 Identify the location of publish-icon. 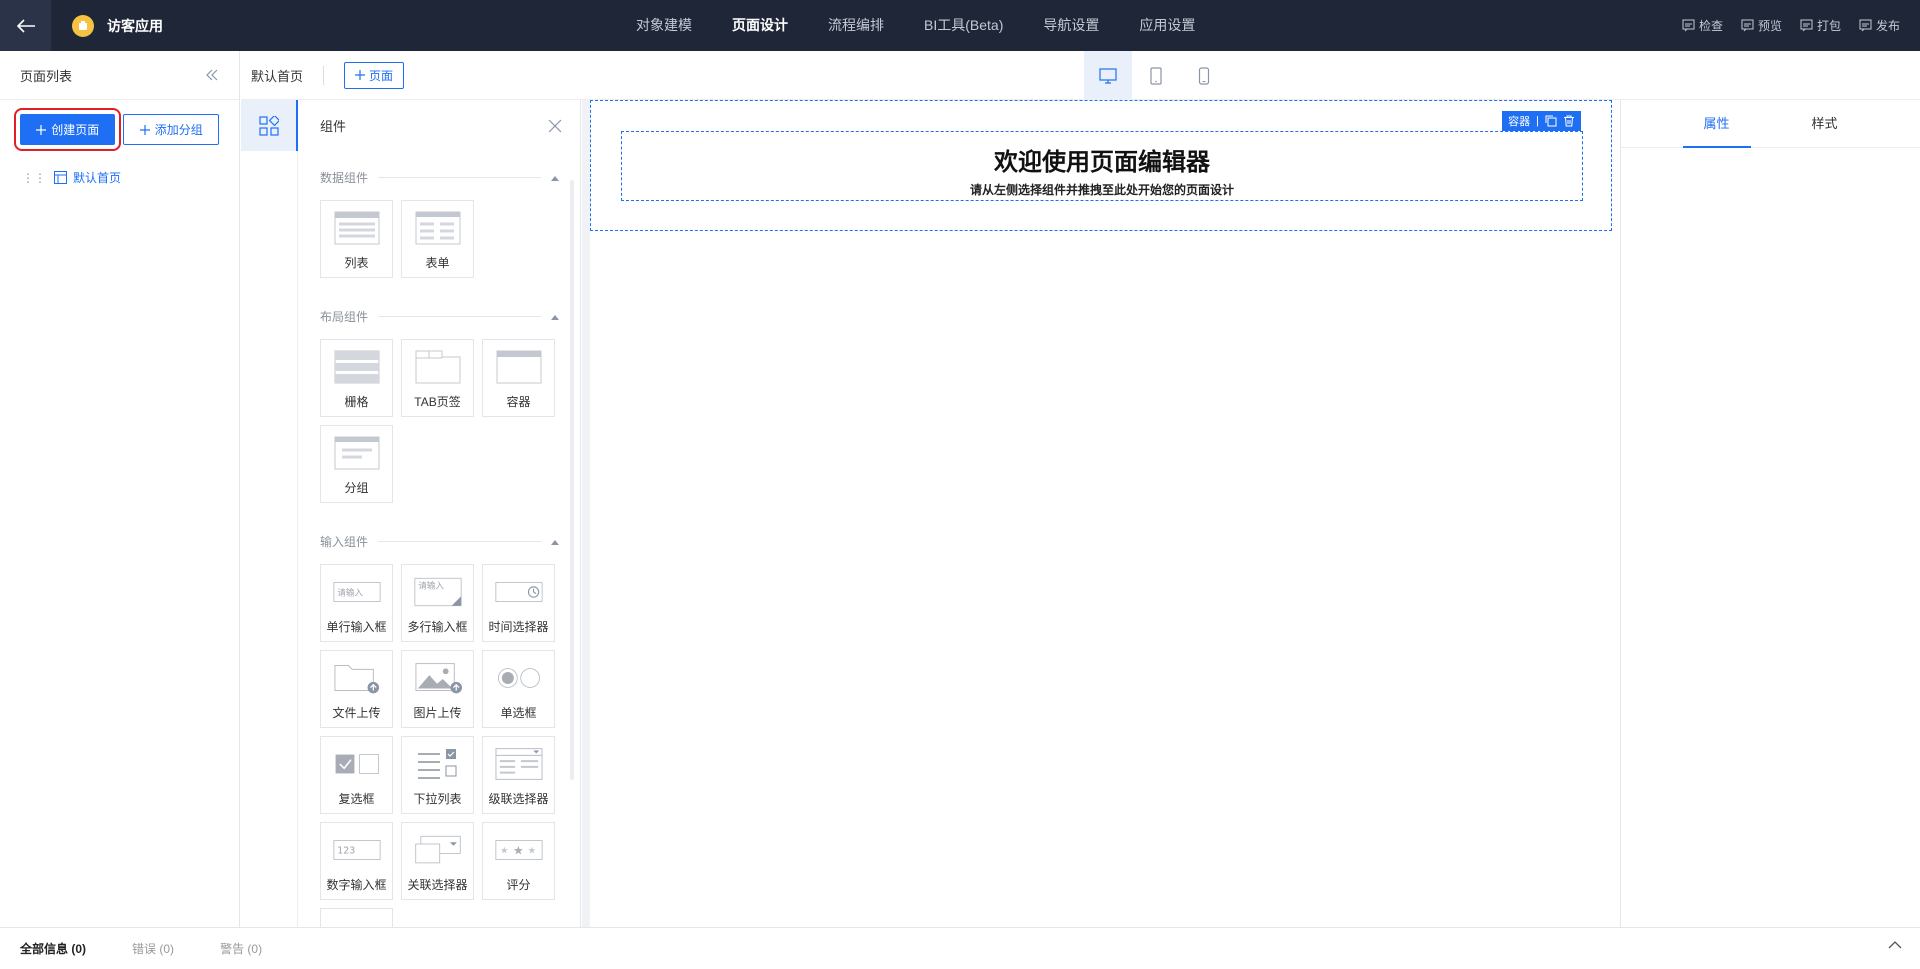
(1865, 25).